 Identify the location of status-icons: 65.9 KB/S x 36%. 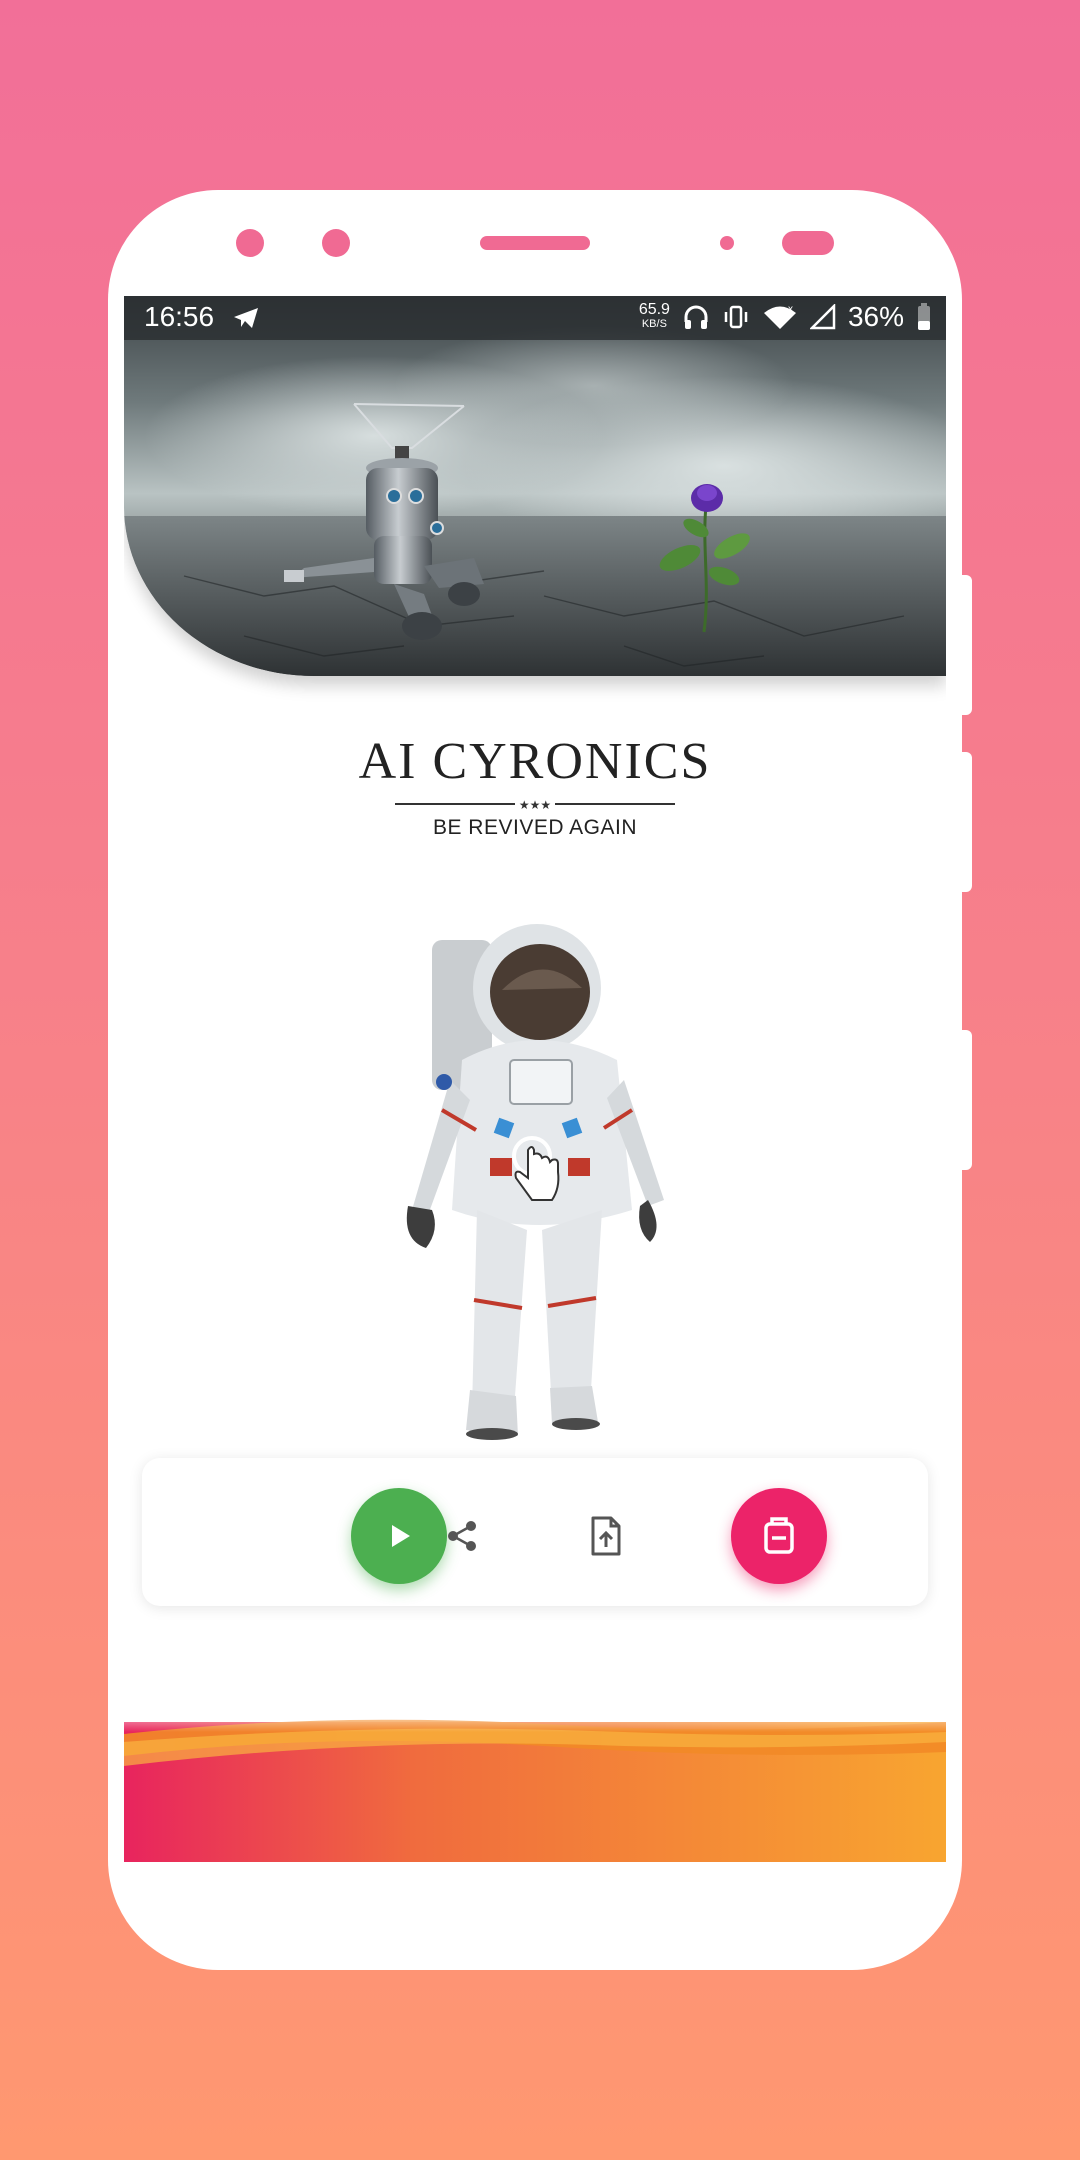
(785, 317).